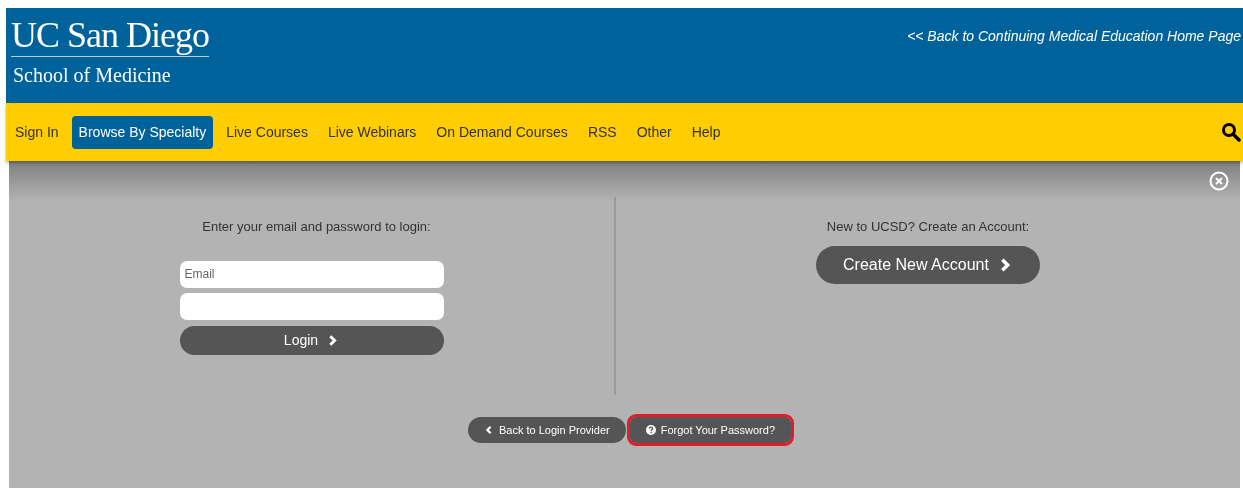 Image resolution: width=1243 pixels, height=488 pixels. I want to click on close-icon, so click(1219, 181).